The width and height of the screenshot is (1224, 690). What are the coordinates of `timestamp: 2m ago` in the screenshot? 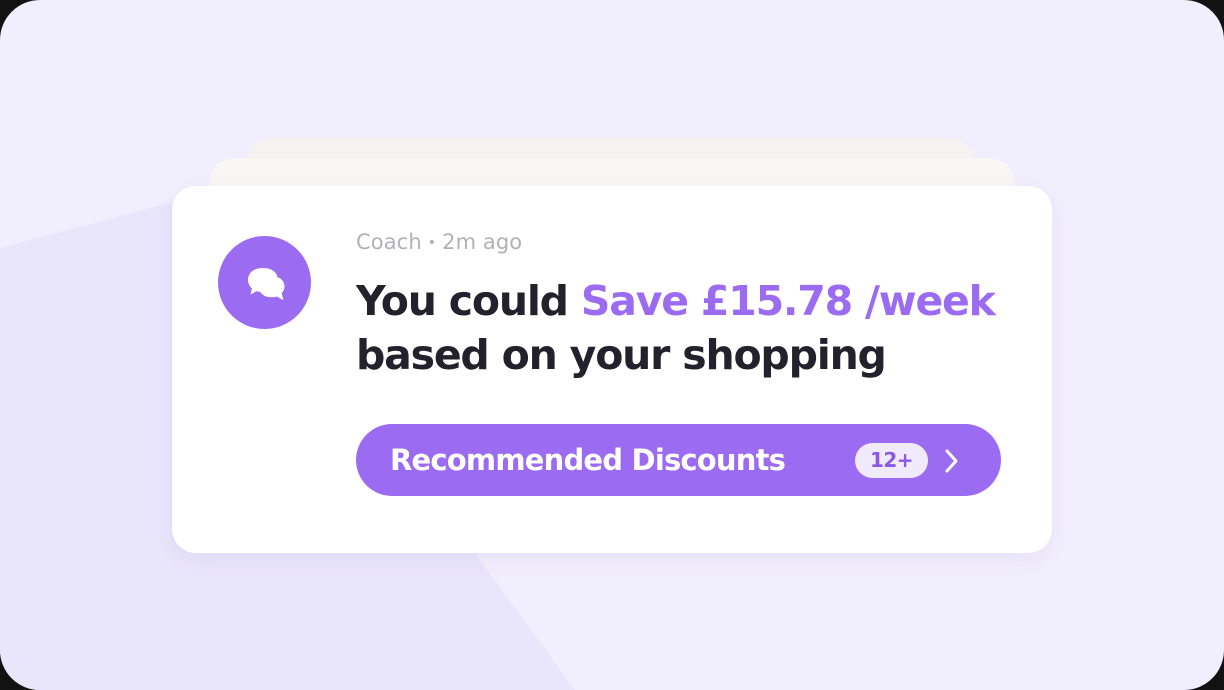 It's located at (482, 242).